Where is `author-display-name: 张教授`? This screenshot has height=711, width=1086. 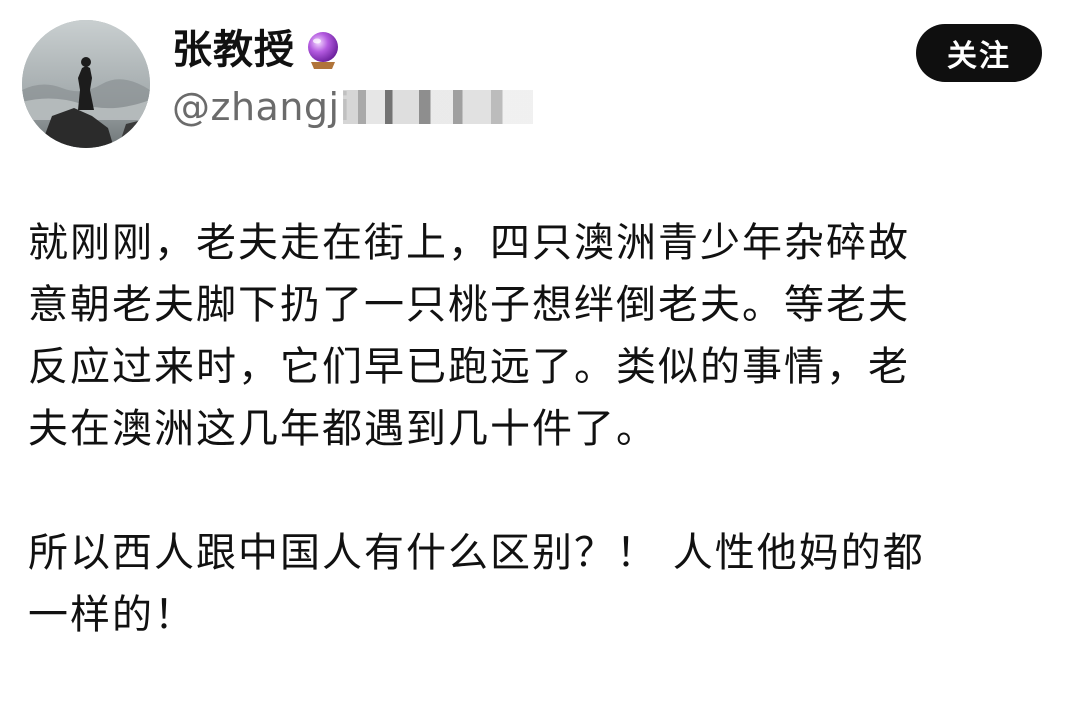
author-display-name: 张教授 is located at coordinates (233, 50).